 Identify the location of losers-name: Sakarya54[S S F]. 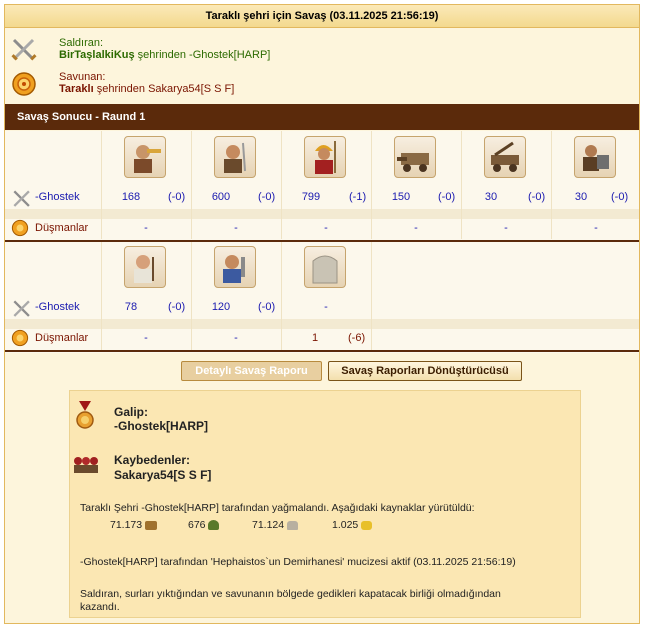
(163, 475).